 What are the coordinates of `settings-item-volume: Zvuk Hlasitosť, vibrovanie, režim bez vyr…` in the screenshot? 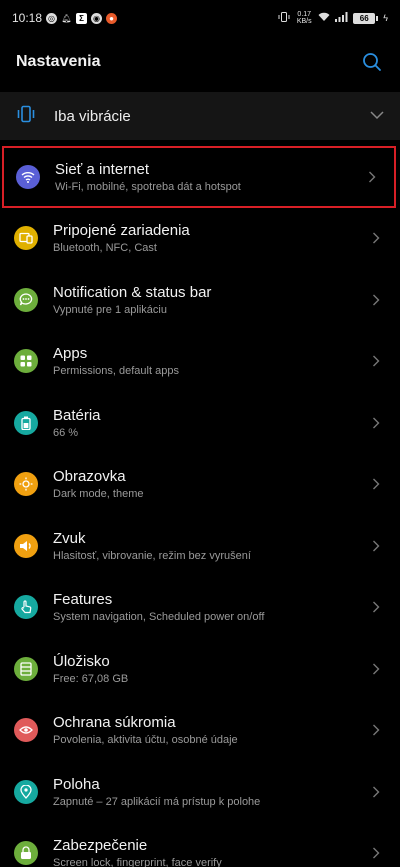 It's located at (200, 546).